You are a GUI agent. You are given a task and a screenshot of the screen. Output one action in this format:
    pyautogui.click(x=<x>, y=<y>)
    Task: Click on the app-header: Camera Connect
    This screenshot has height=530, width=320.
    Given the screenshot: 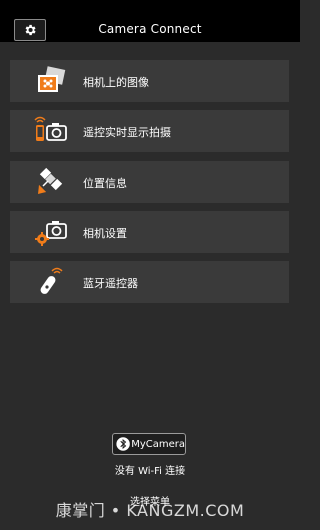 What is the action you would take?
    pyautogui.click(x=150, y=21)
    